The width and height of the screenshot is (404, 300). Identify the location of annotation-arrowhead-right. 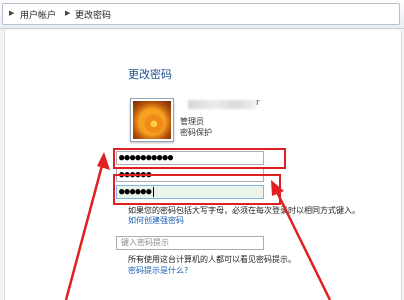
(277, 188).